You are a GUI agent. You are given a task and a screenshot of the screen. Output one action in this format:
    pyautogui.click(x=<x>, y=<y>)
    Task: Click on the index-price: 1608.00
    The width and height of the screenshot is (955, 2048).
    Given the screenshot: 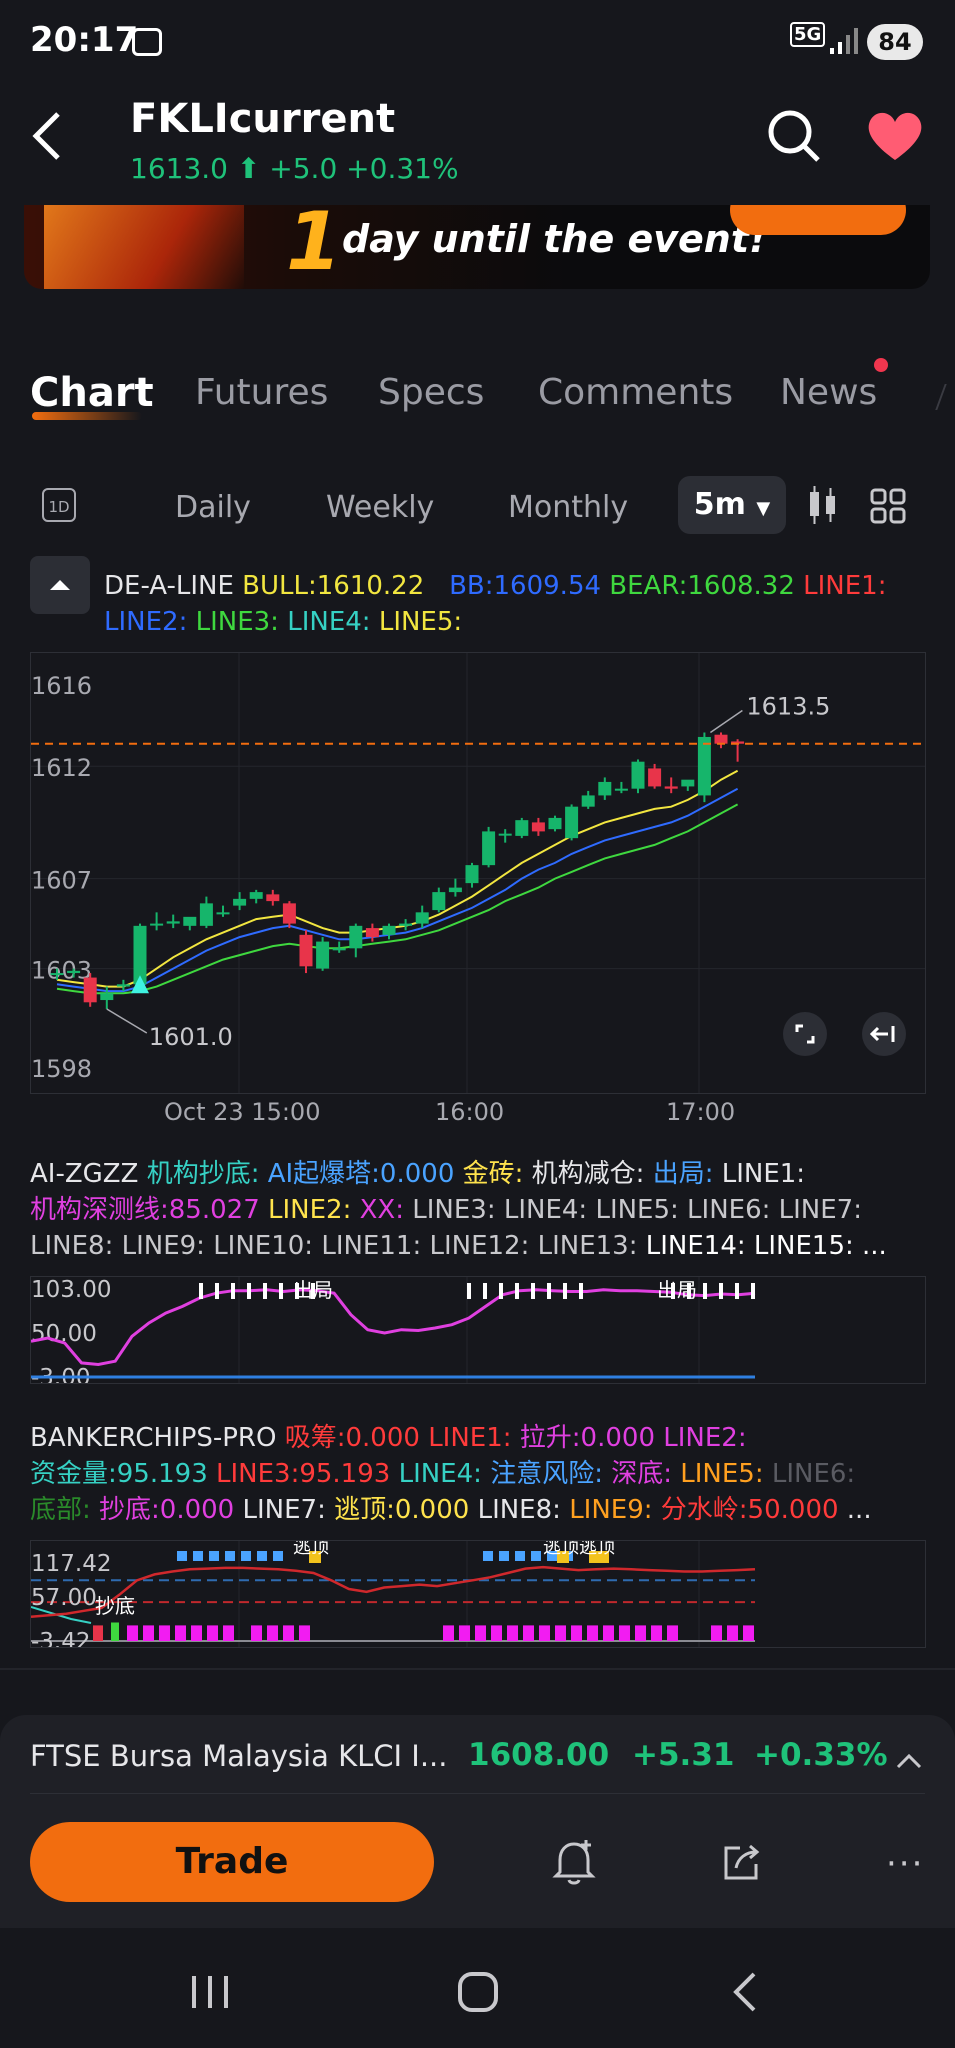 What is the action you would take?
    pyautogui.click(x=539, y=1755)
    